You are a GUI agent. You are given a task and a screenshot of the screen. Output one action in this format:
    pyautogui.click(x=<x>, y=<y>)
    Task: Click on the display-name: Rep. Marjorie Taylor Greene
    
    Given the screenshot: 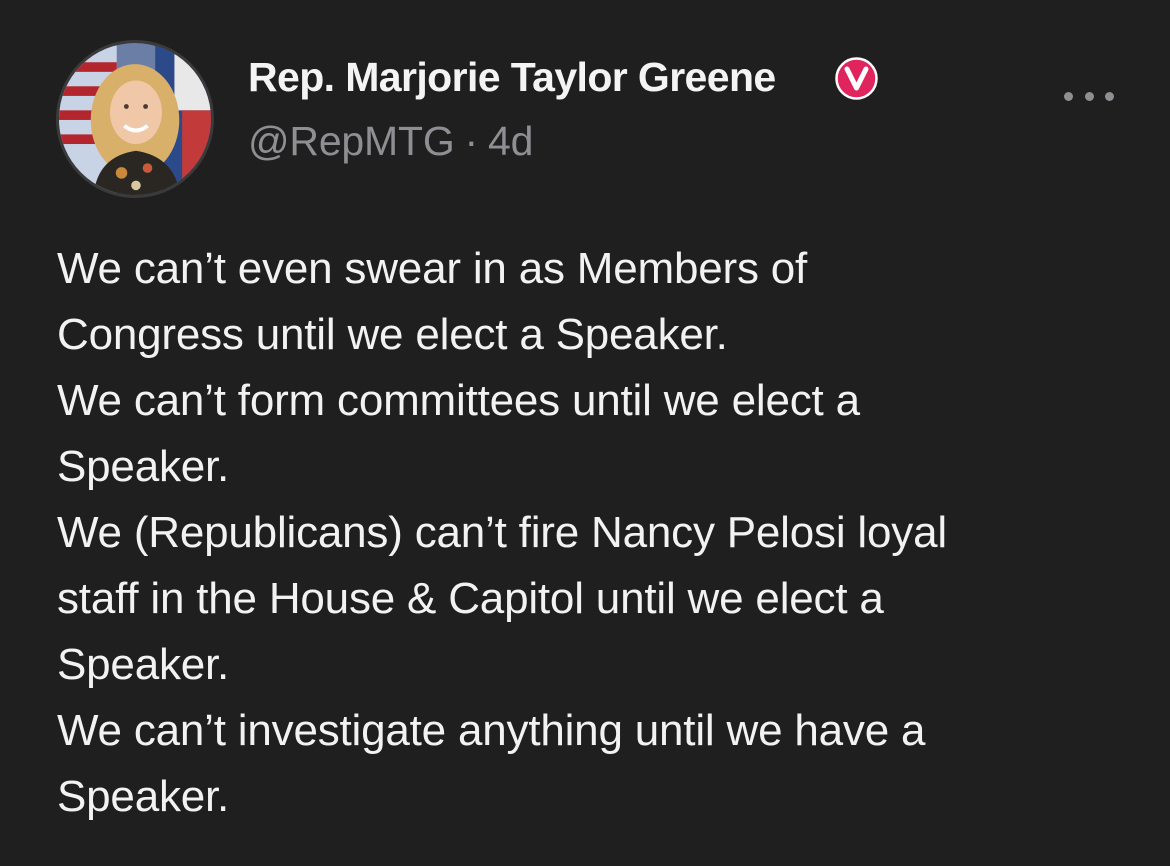 What is the action you would take?
    pyautogui.click(x=512, y=77)
    